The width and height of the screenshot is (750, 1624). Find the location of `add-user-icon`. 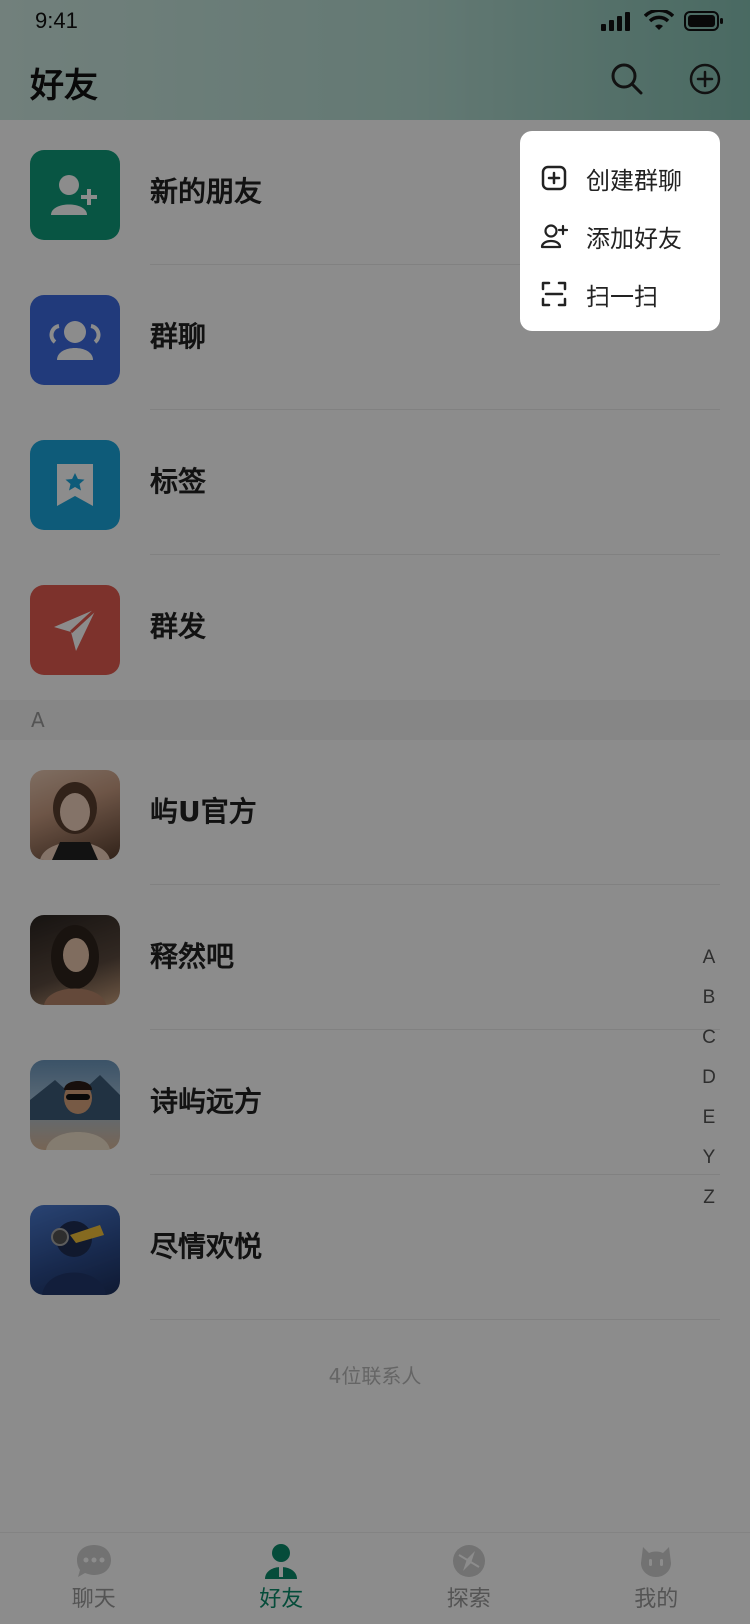

add-user-icon is located at coordinates (554, 236).